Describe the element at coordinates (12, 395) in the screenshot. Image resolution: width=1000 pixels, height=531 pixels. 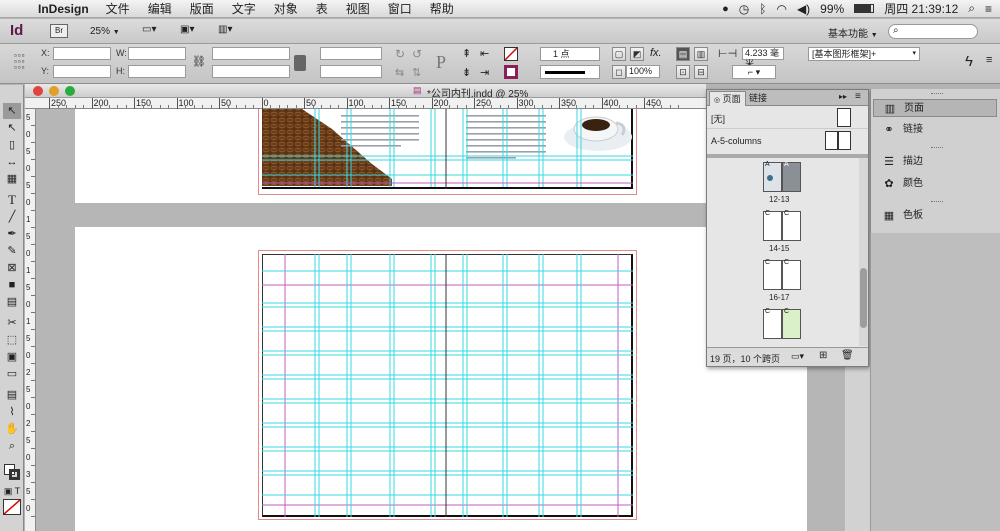
I see `note-tool-icon: ▤` at that location.